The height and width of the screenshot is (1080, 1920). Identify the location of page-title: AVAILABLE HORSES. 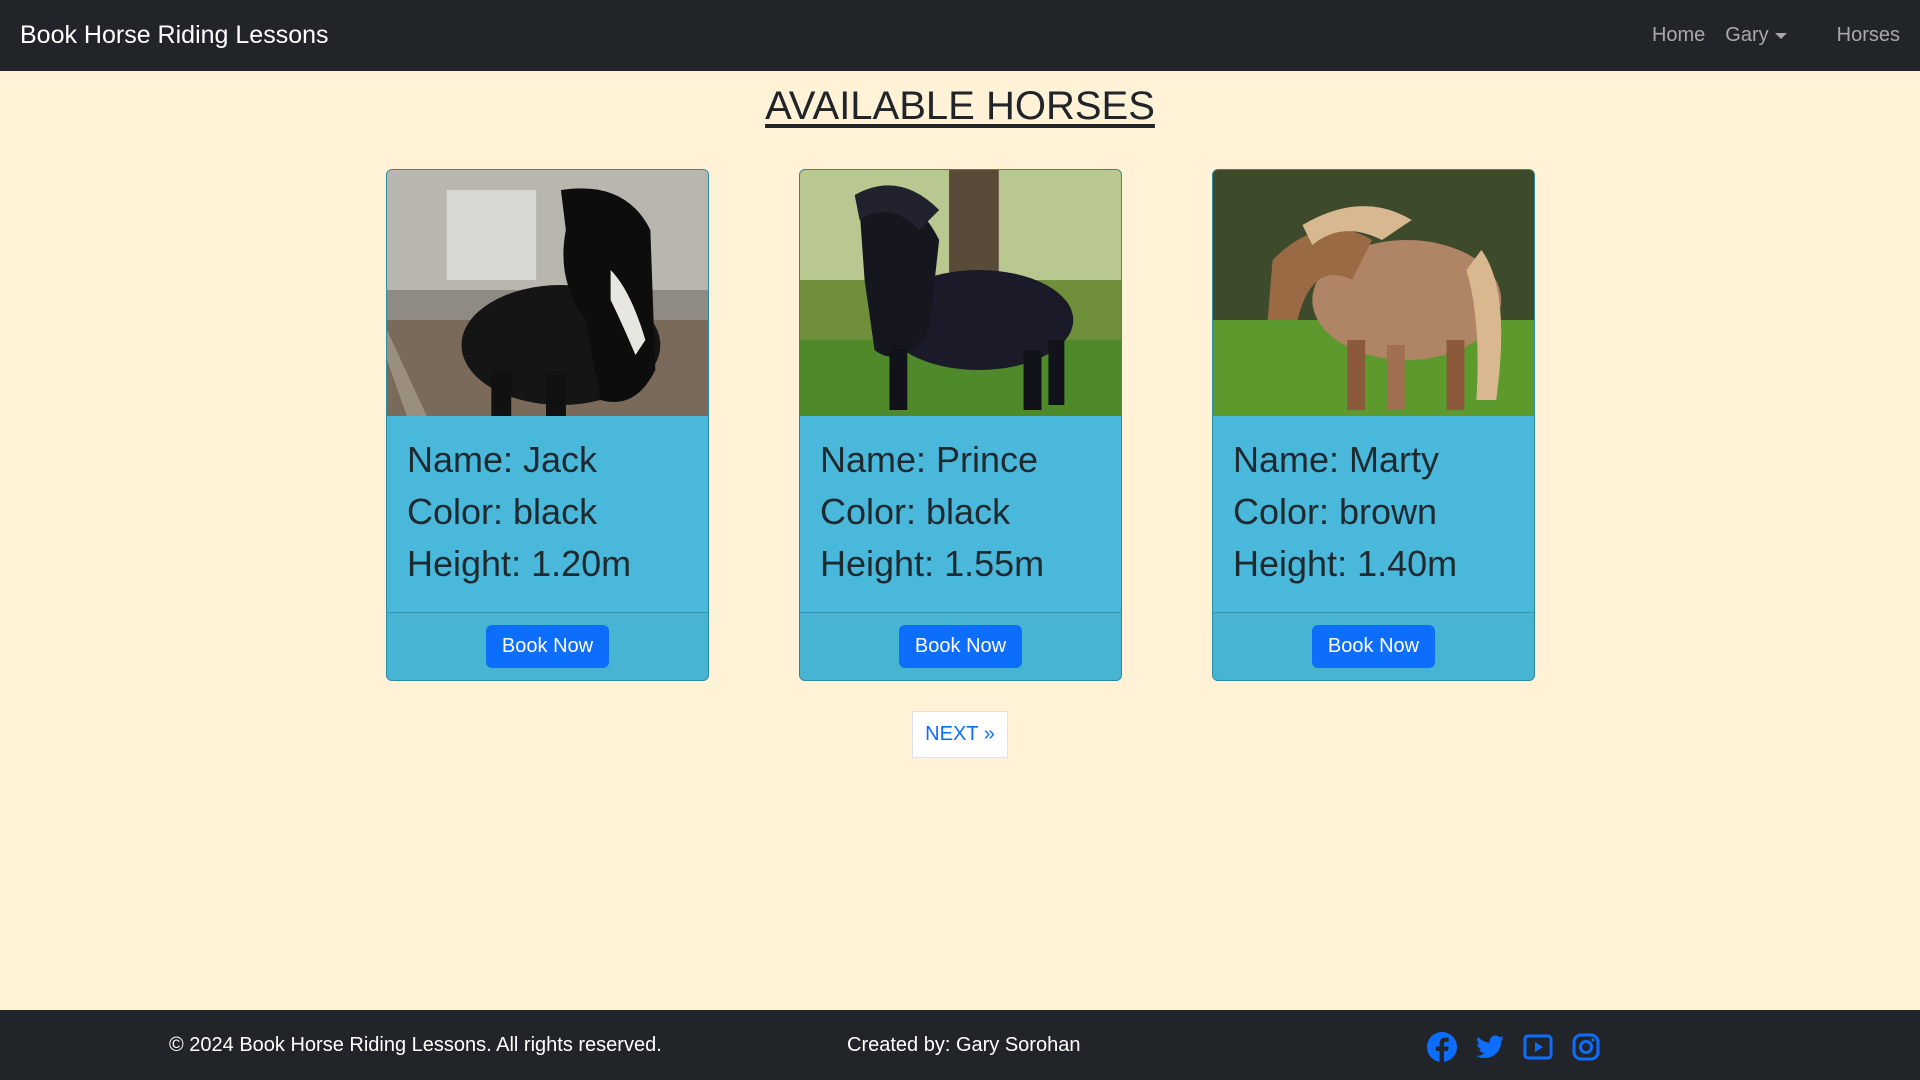
(960, 106).